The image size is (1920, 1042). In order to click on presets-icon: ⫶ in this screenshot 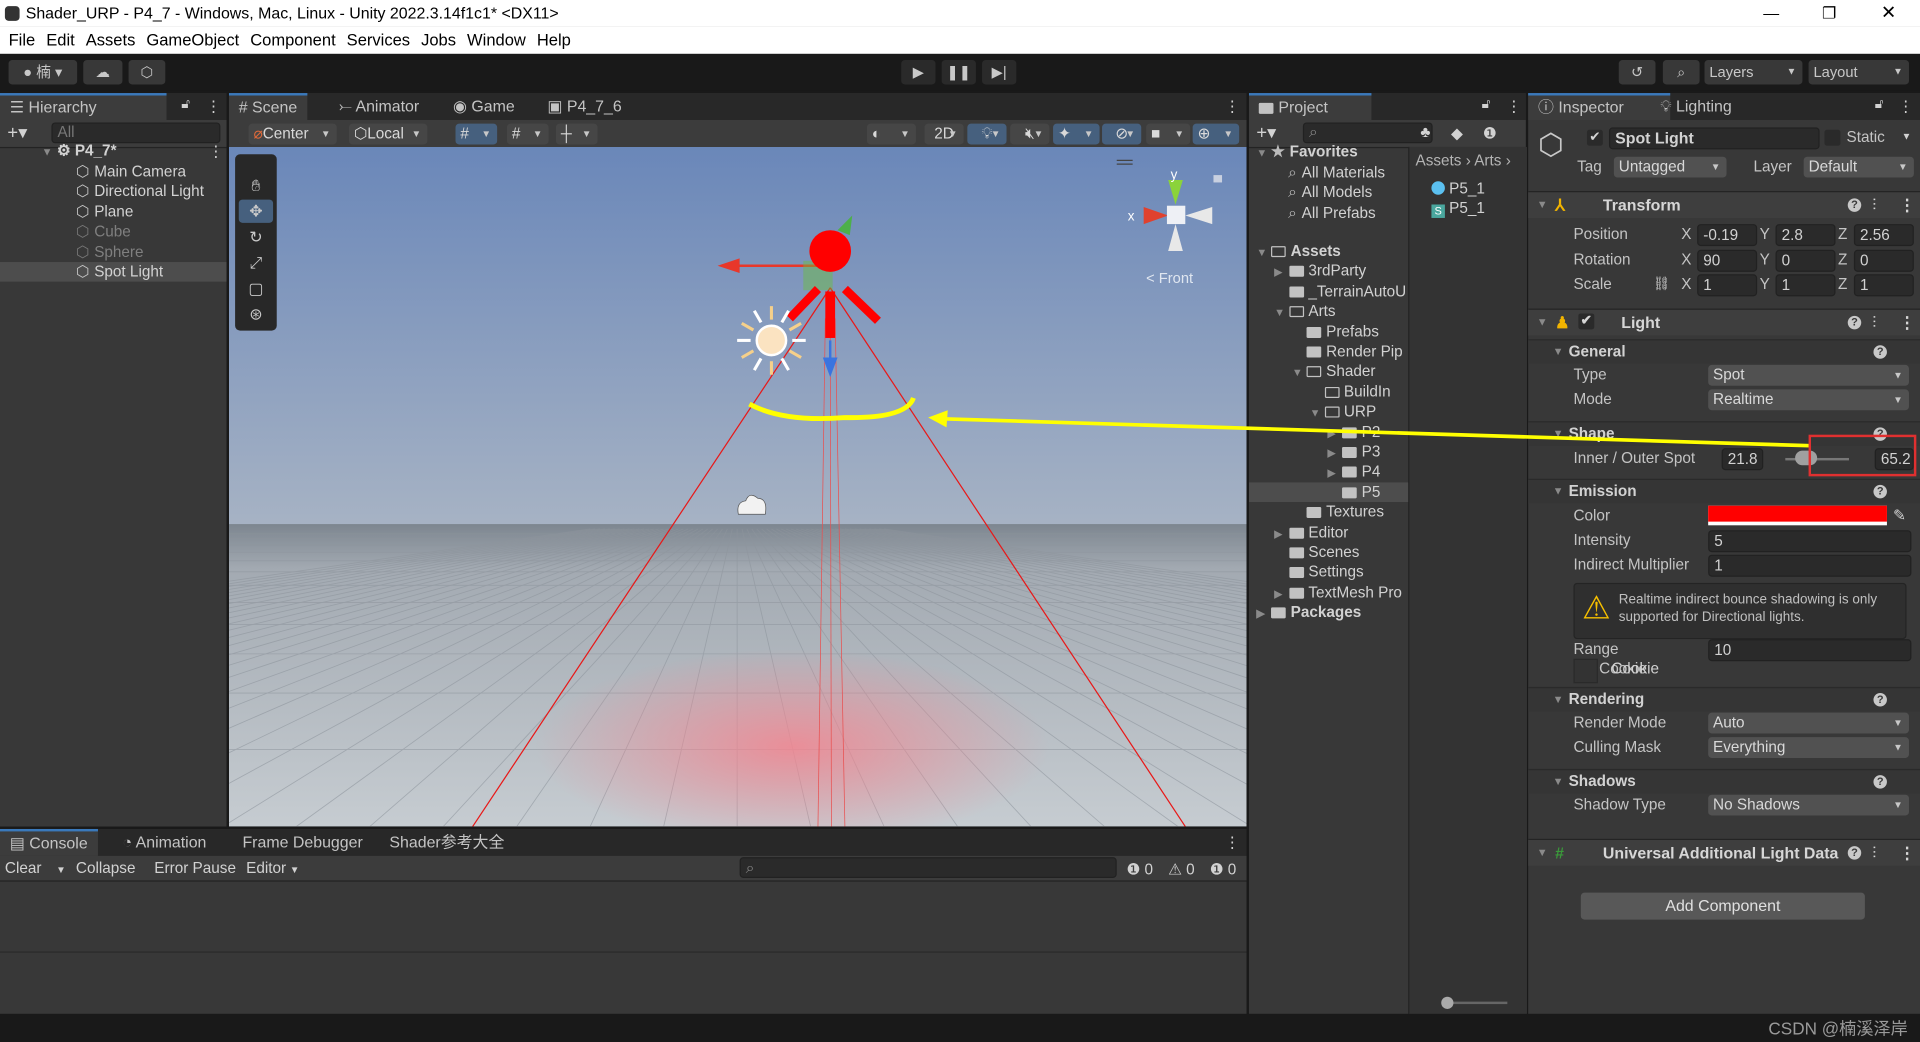, I will do `click(1874, 205)`.